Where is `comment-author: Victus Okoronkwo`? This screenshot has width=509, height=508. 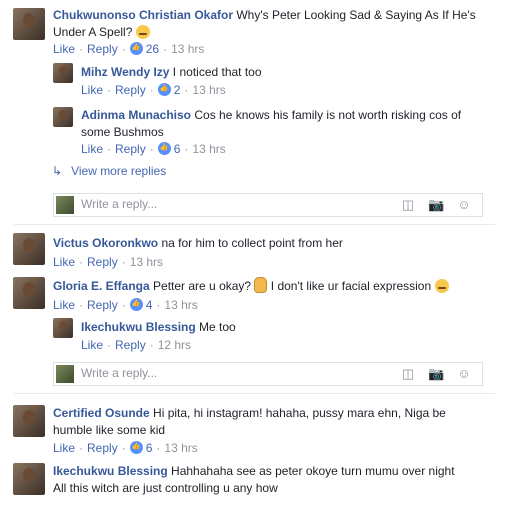 comment-author: Victus Okoronkwo is located at coordinates (105, 243).